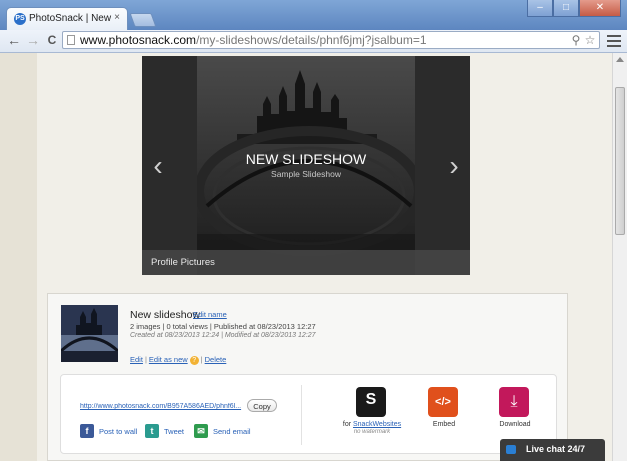  I want to click on edit-link: Edit, so click(136, 359).